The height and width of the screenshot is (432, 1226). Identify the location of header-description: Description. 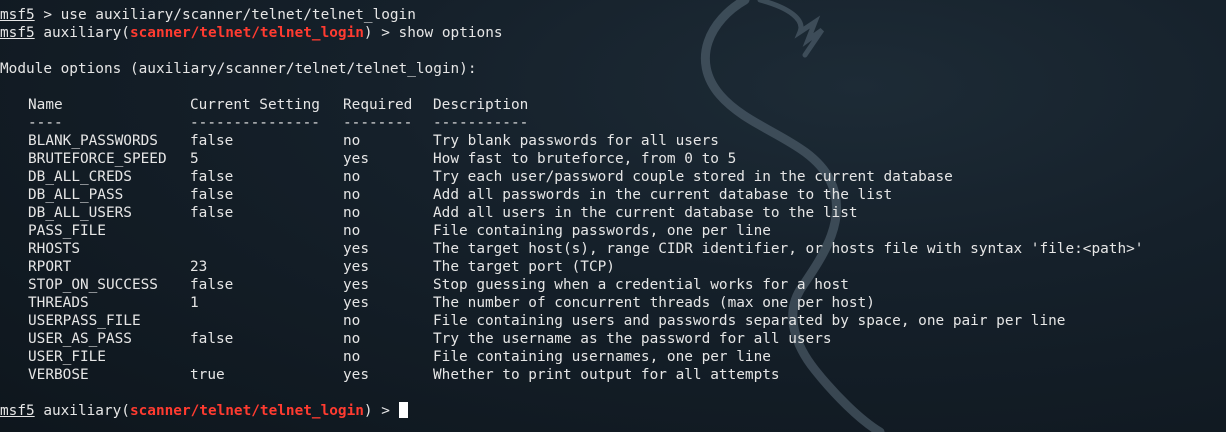
(481, 105).